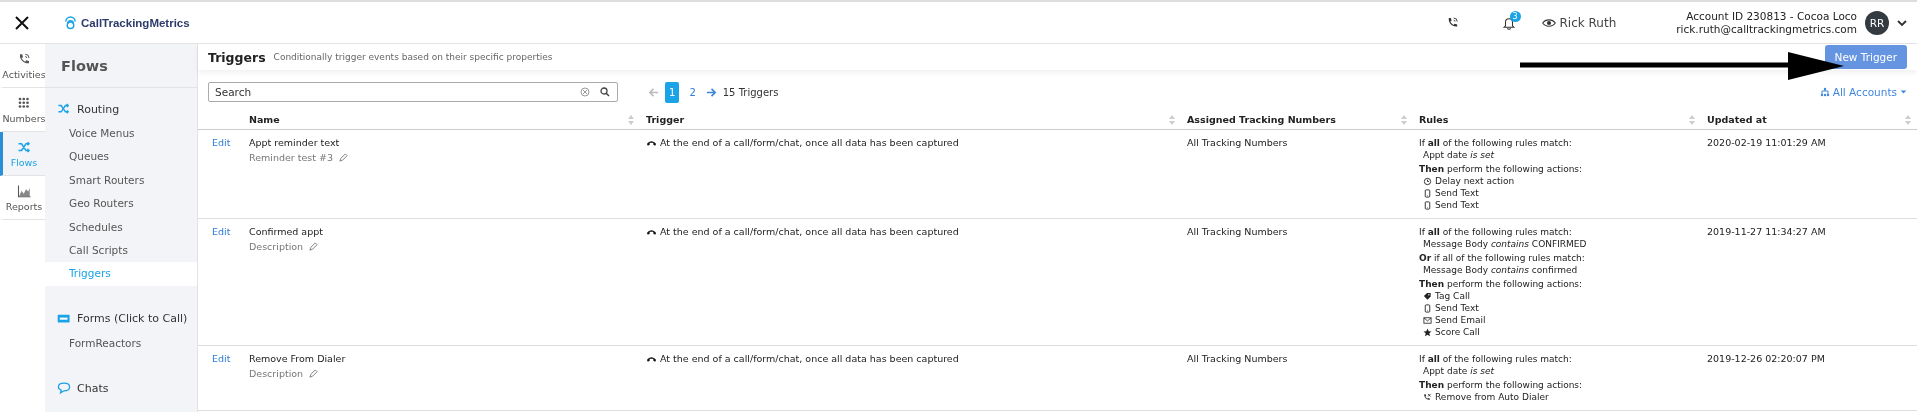  I want to click on section-heading: Routing, so click(98, 109).